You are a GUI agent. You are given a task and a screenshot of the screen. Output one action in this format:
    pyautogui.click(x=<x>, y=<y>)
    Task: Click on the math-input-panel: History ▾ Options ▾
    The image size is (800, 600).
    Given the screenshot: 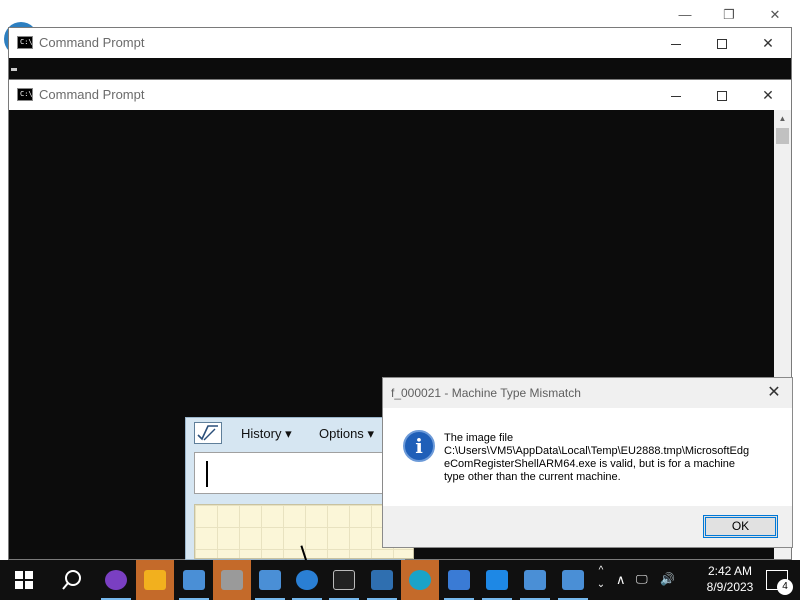 What is the action you would take?
    pyautogui.click(x=299, y=496)
    